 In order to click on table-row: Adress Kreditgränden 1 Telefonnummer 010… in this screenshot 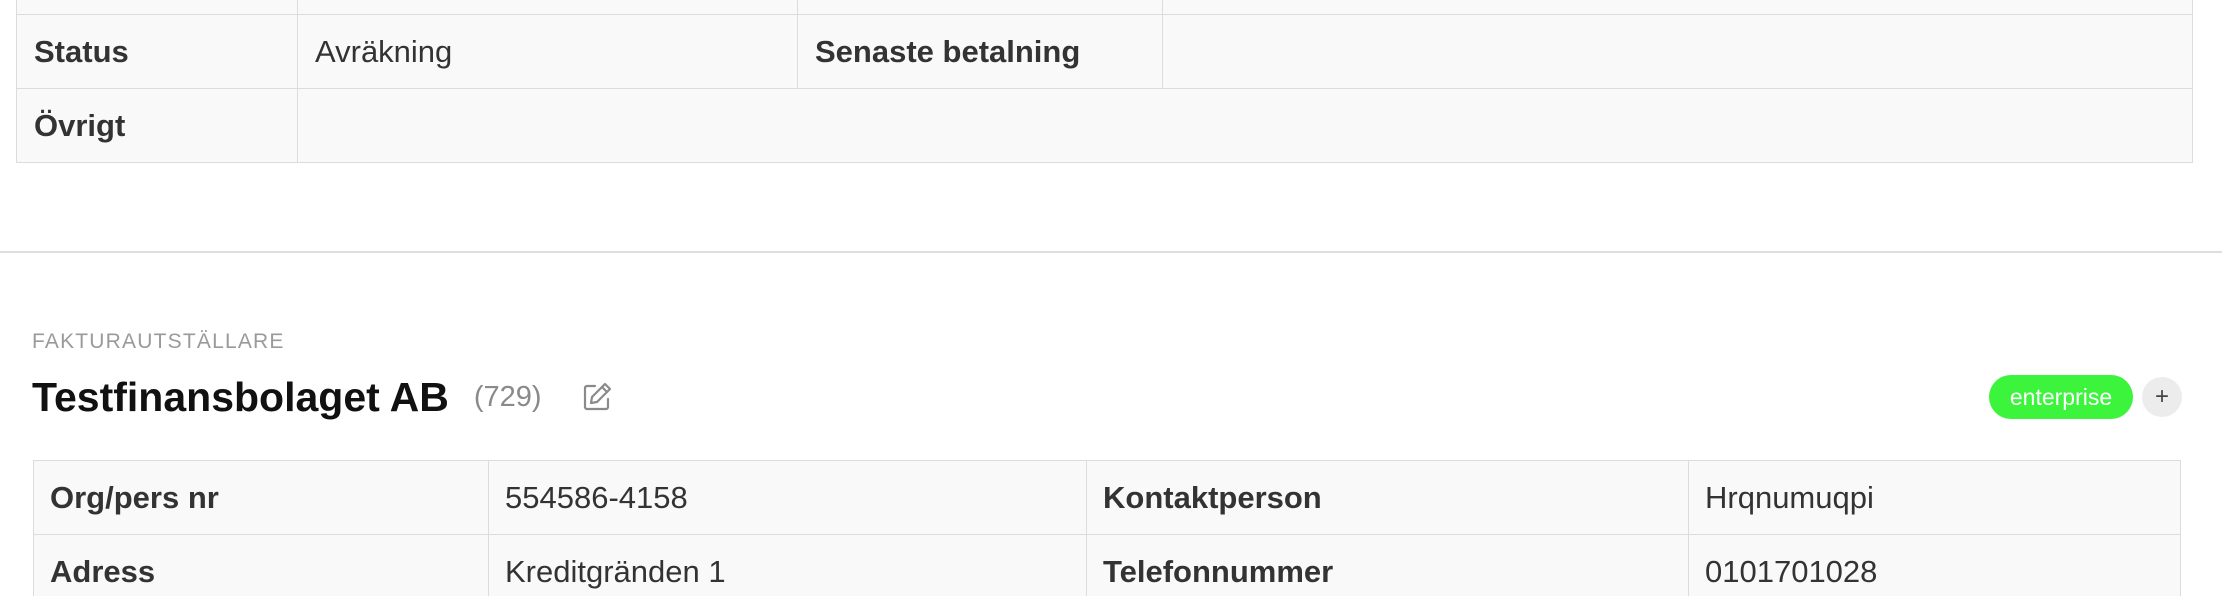, I will do `click(1107, 565)`.